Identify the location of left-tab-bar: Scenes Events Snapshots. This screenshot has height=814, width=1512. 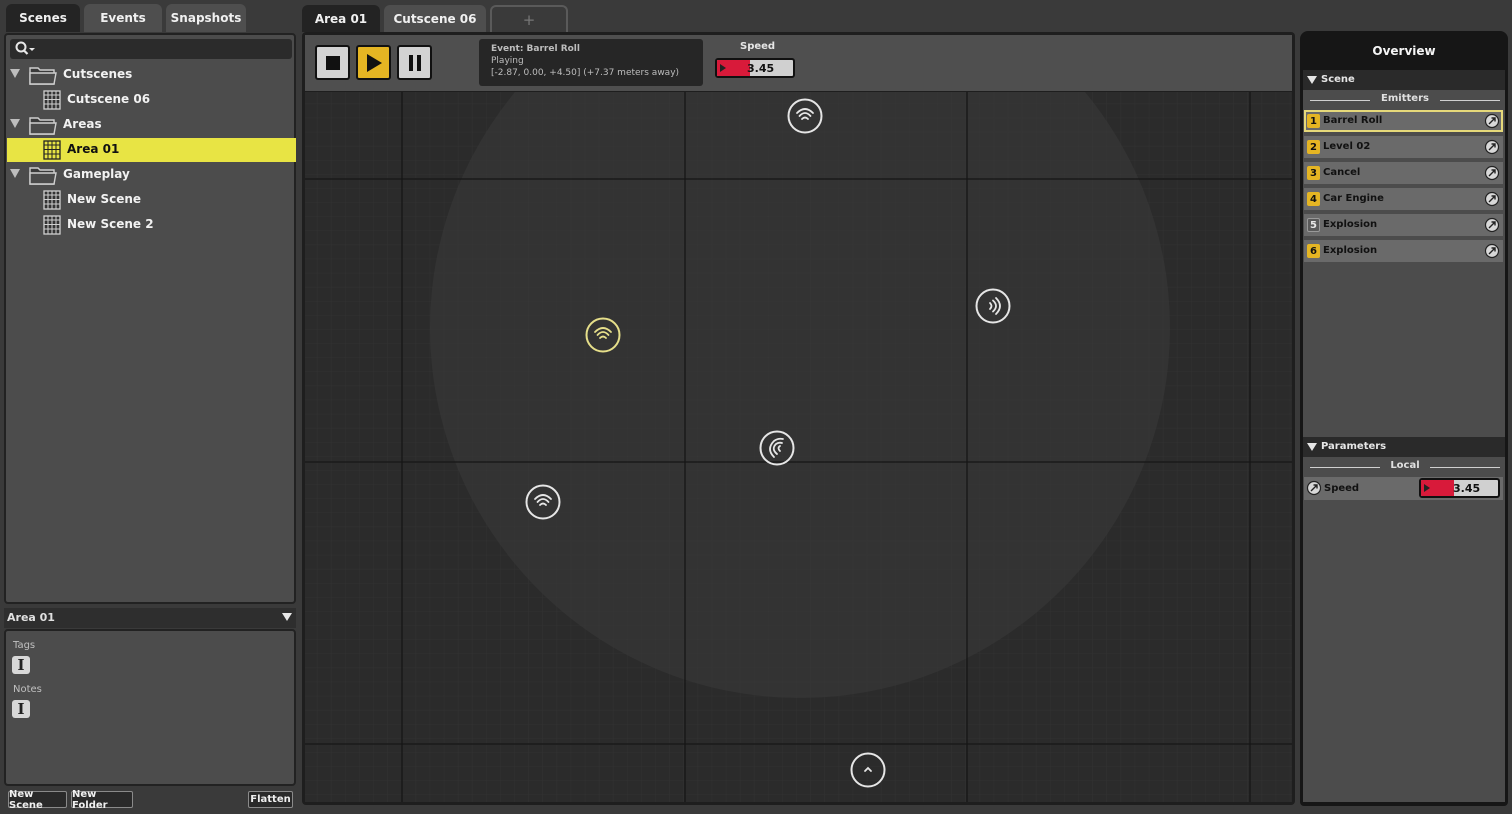
(150, 18).